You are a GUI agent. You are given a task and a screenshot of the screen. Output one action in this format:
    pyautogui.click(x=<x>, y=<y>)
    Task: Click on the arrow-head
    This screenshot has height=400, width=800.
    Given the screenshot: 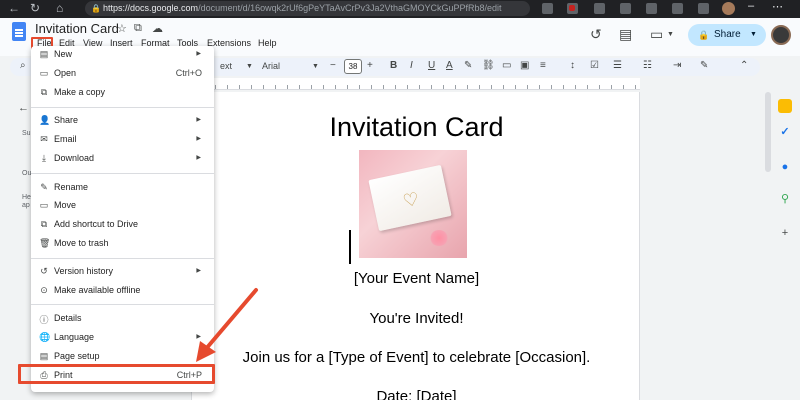 What is the action you would take?
    pyautogui.click(x=206, y=351)
    